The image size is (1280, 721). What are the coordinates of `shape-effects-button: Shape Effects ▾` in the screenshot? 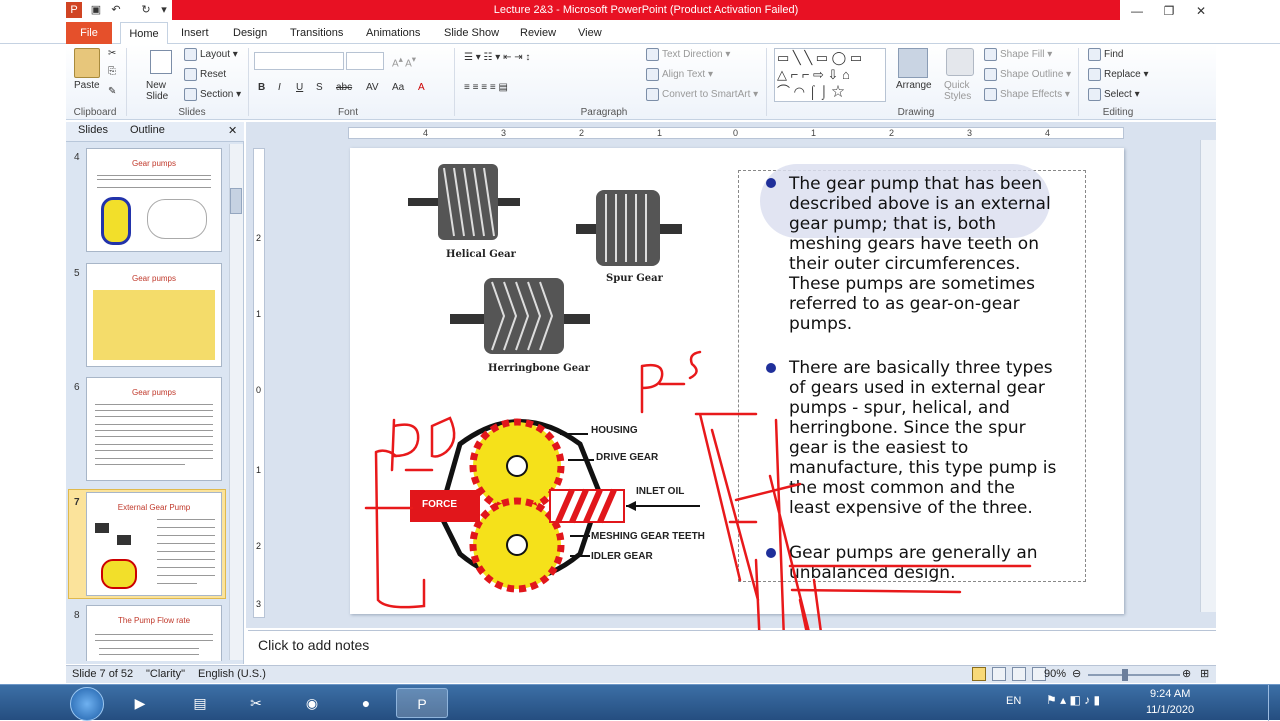 It's located at (1027, 94).